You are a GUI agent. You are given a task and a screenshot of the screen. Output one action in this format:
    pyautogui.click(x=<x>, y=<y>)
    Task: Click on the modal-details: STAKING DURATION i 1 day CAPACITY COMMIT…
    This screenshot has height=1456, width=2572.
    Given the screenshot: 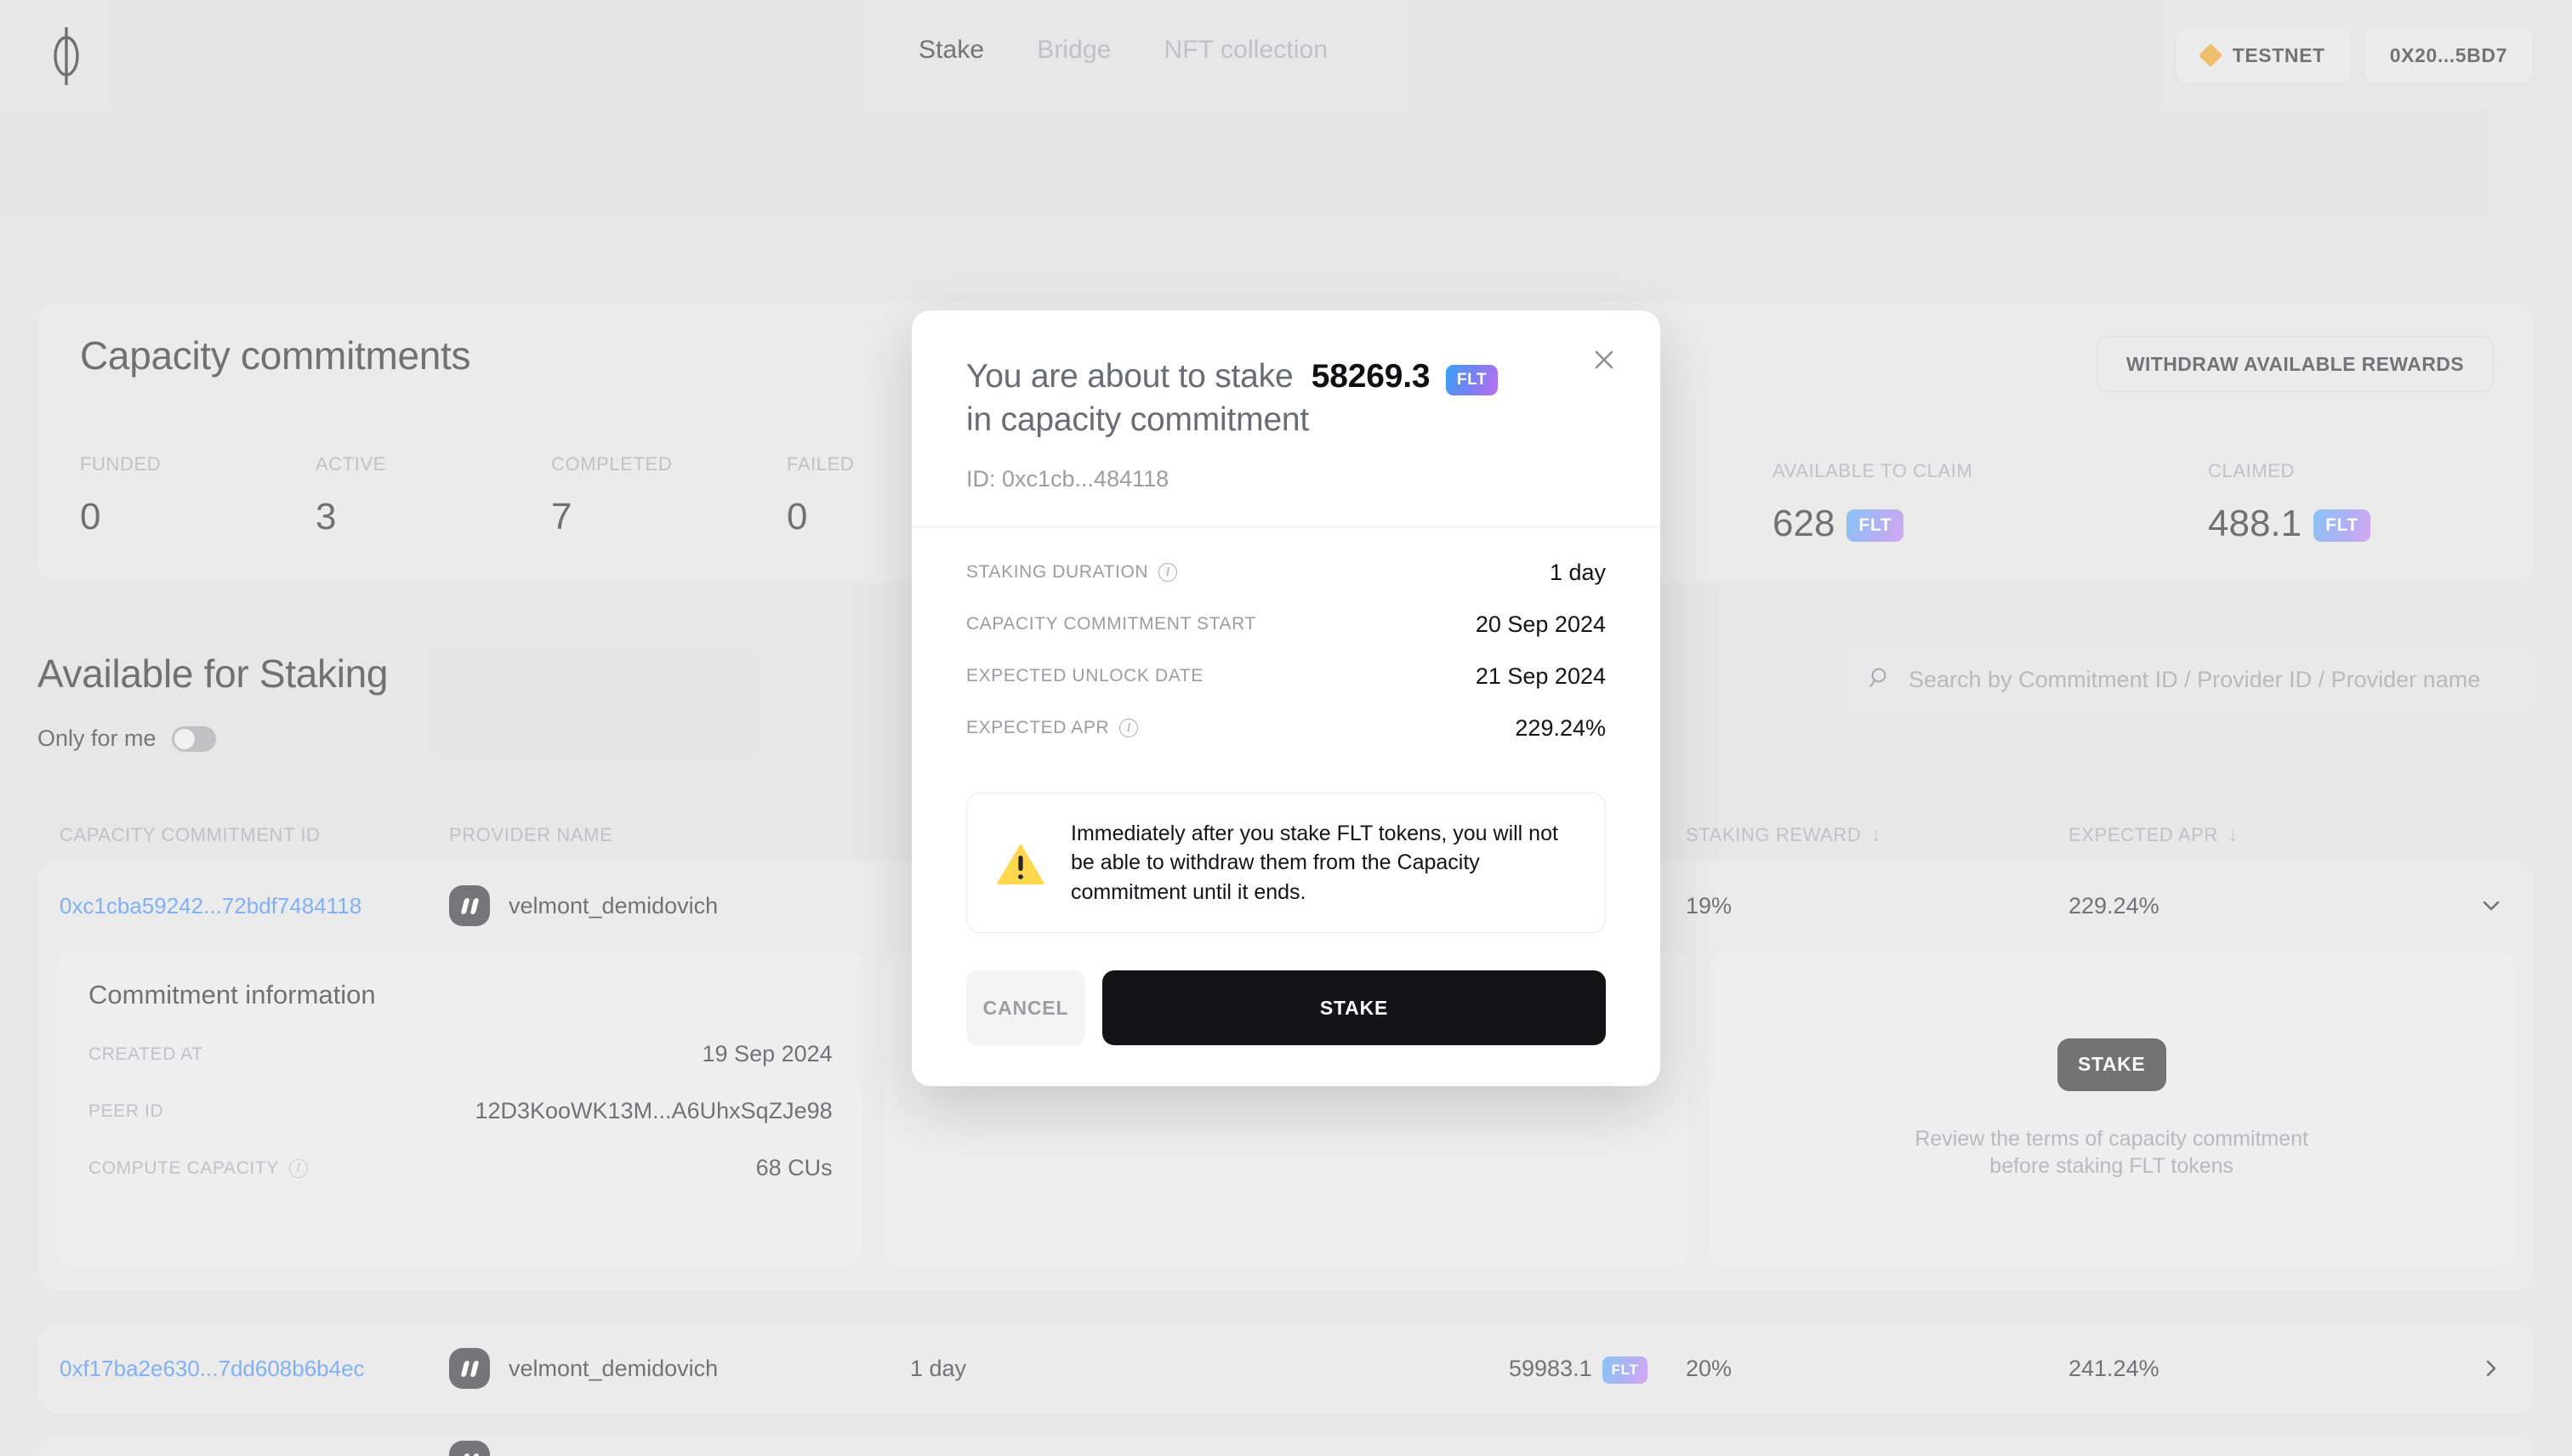 What is the action you would take?
    pyautogui.click(x=1286, y=650)
    